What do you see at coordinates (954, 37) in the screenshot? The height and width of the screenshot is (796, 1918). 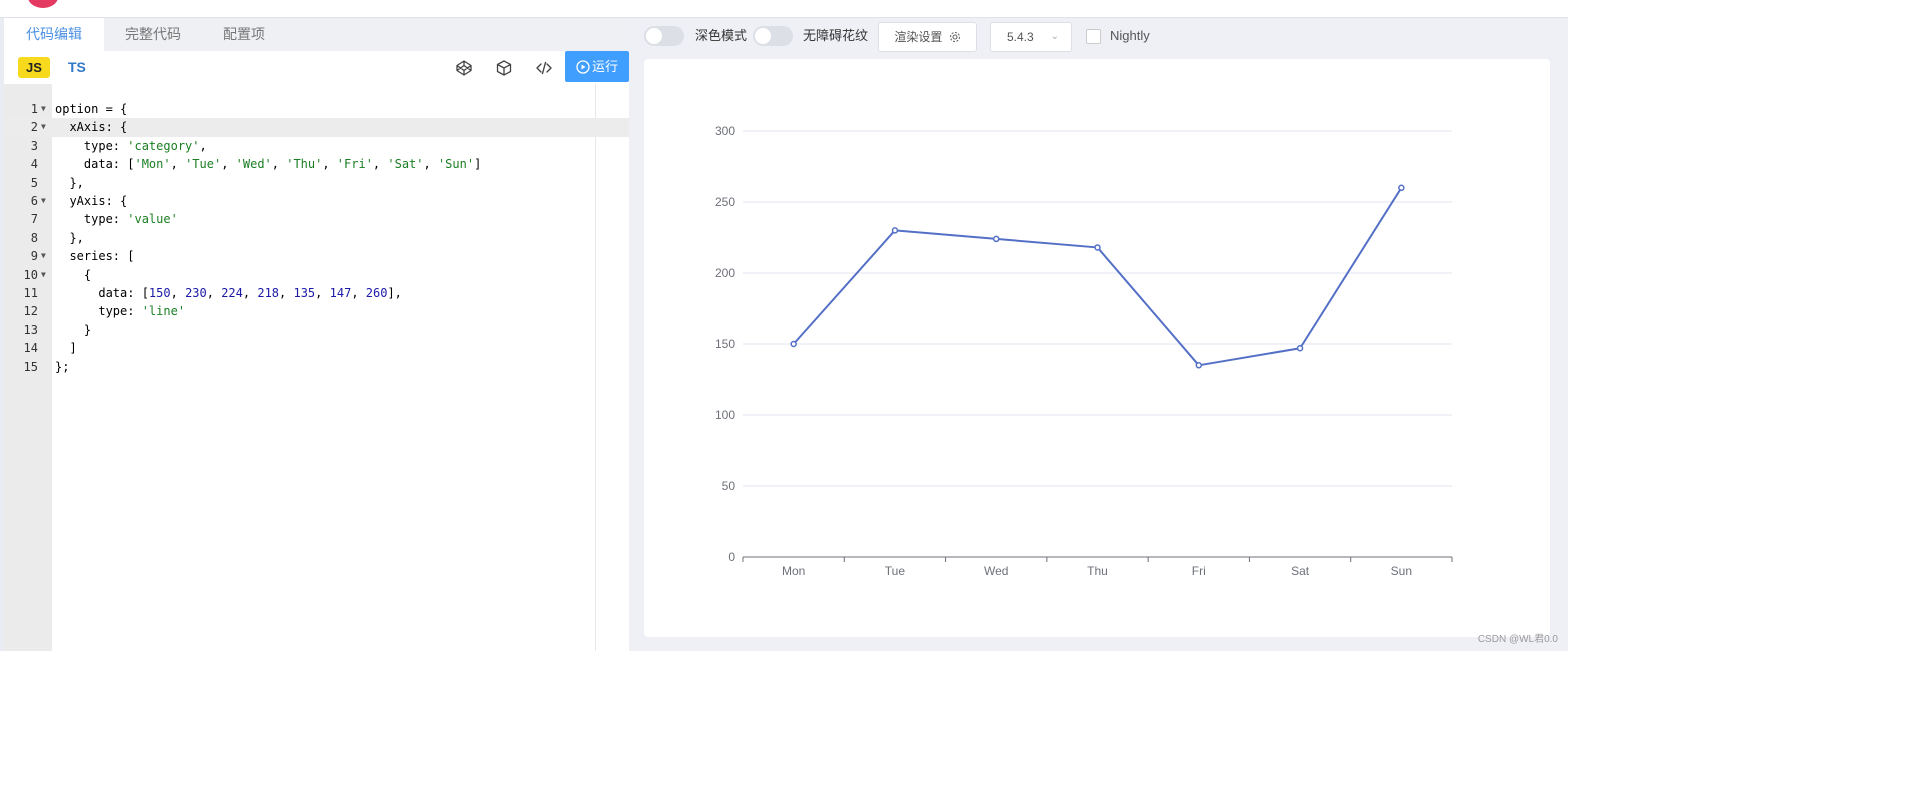 I see `gear-icon` at bounding box center [954, 37].